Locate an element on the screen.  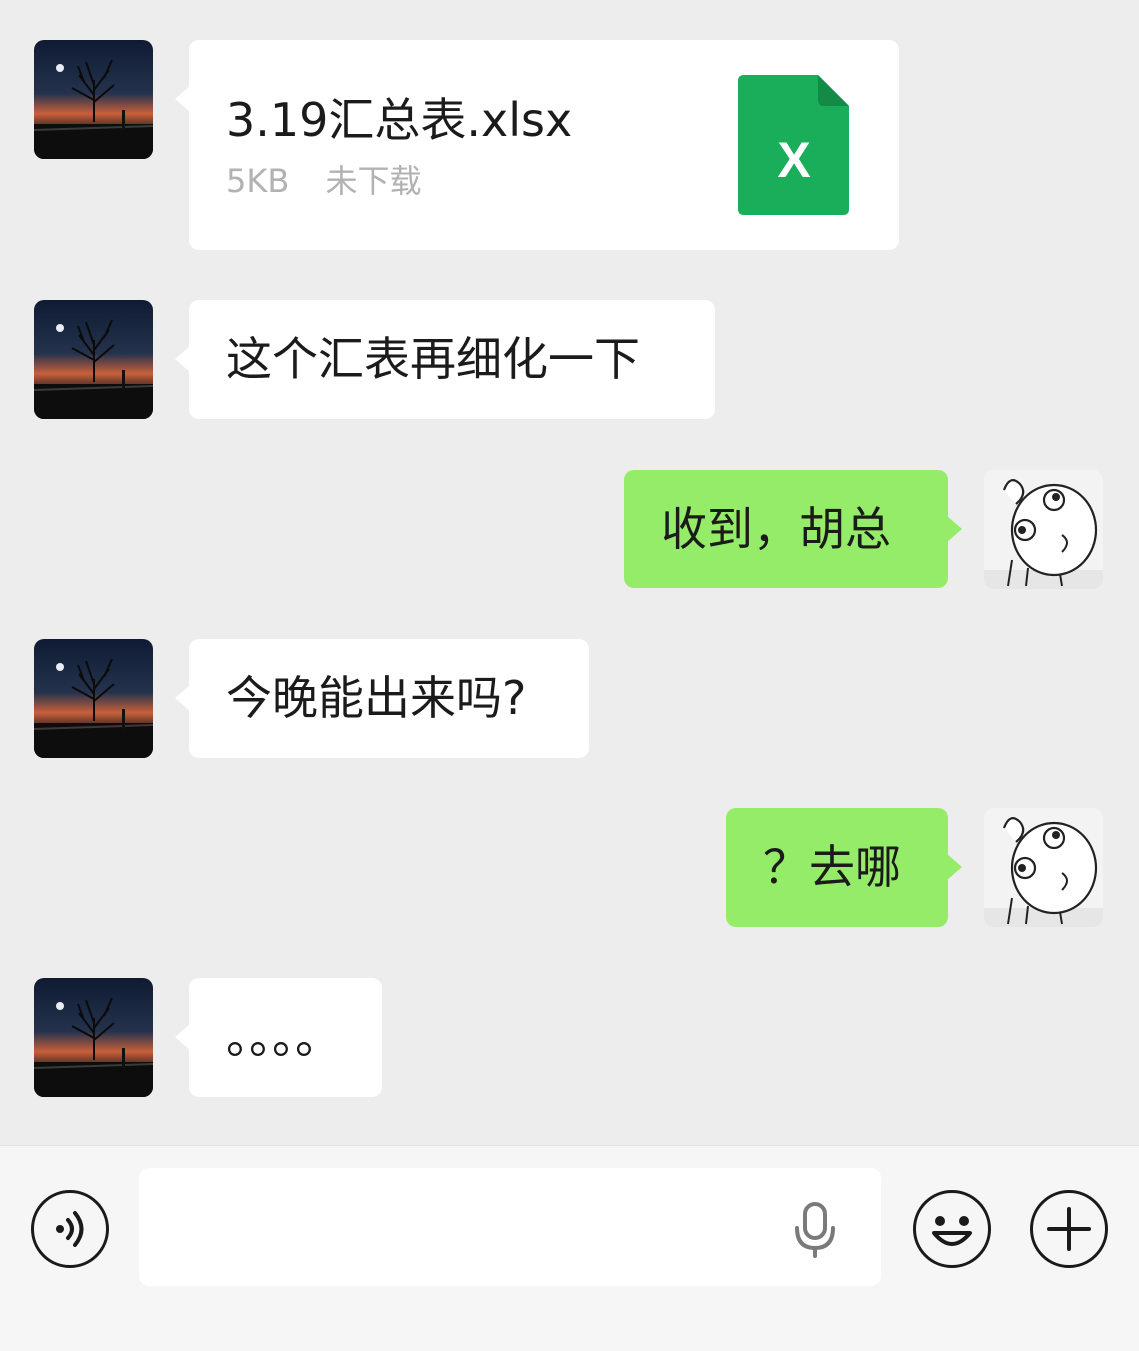
message-input-box is located at coordinates (510, 1227).